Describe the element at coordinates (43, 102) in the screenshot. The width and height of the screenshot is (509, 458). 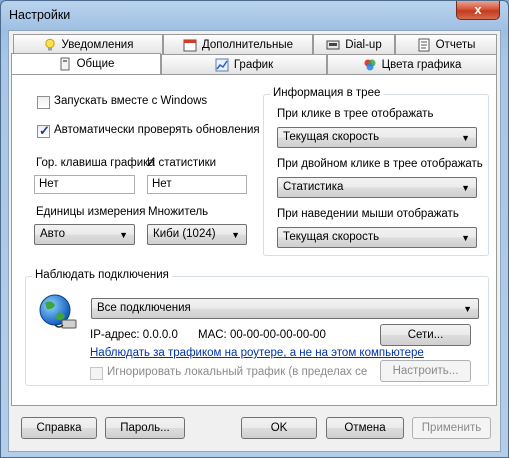
I see `autostart-checkbox` at that location.